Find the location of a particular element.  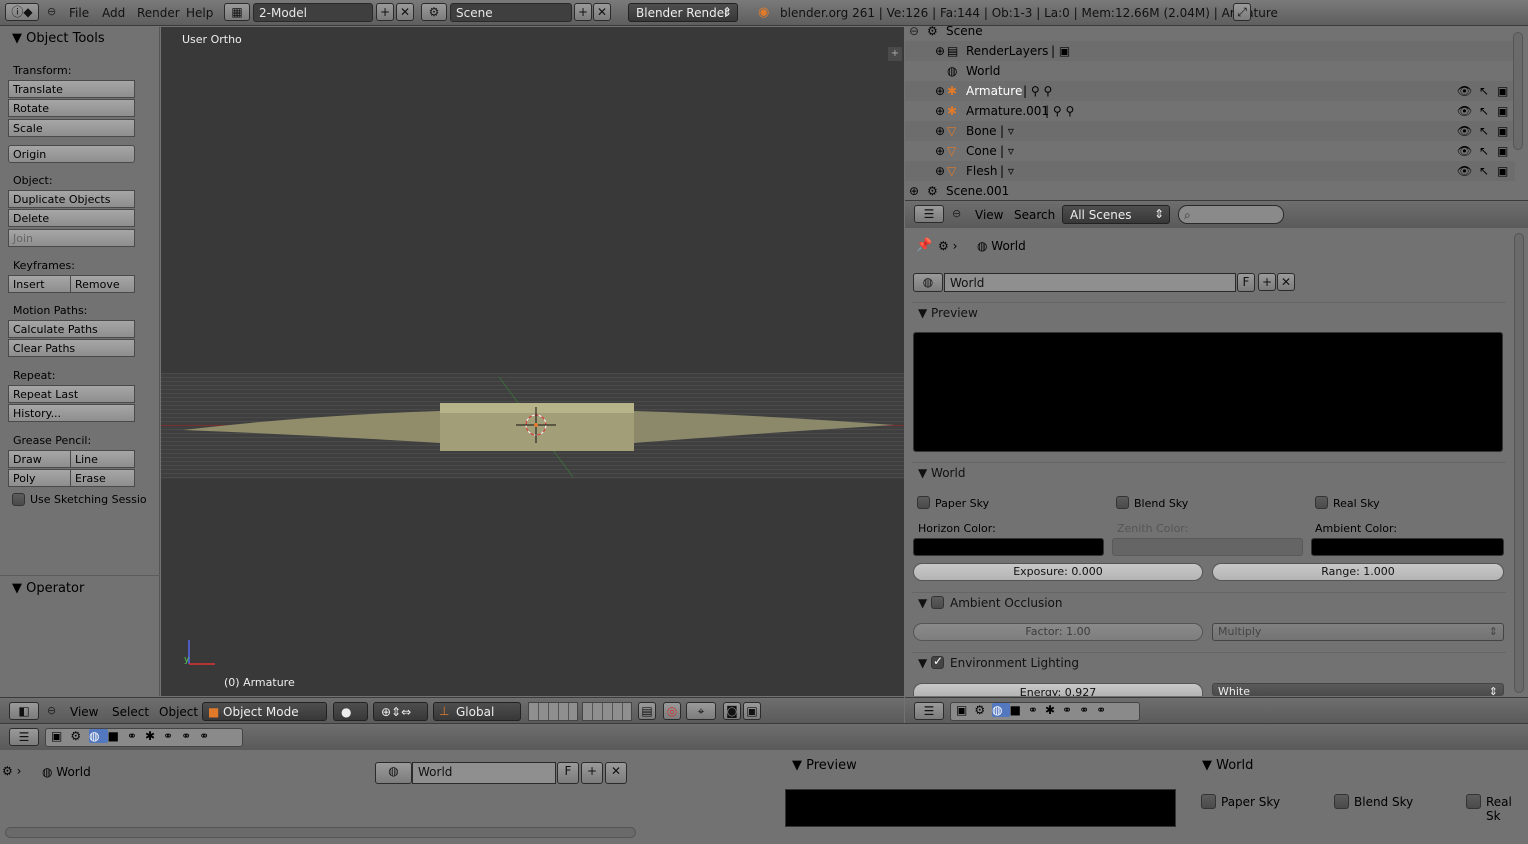

outliner-row-renderlayers: ⊕ ▤ RenderLayers | ▣ is located at coordinates (1210, 51).